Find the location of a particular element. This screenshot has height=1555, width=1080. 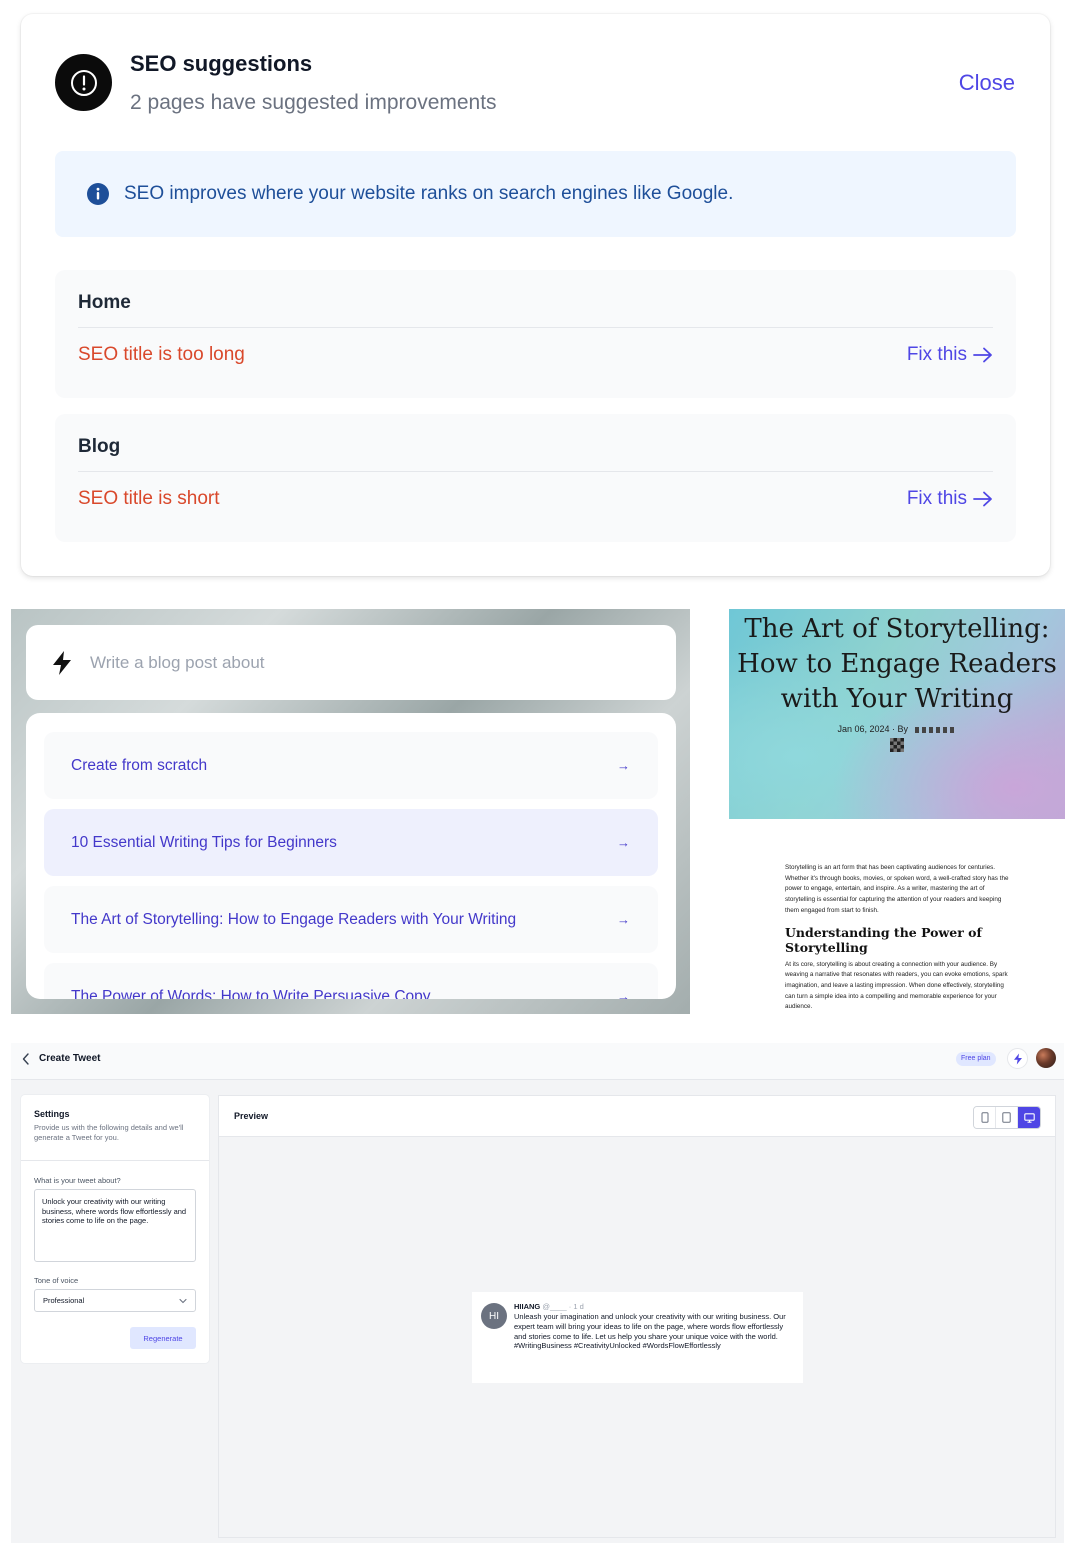

bolt-button is located at coordinates (1017, 1058).